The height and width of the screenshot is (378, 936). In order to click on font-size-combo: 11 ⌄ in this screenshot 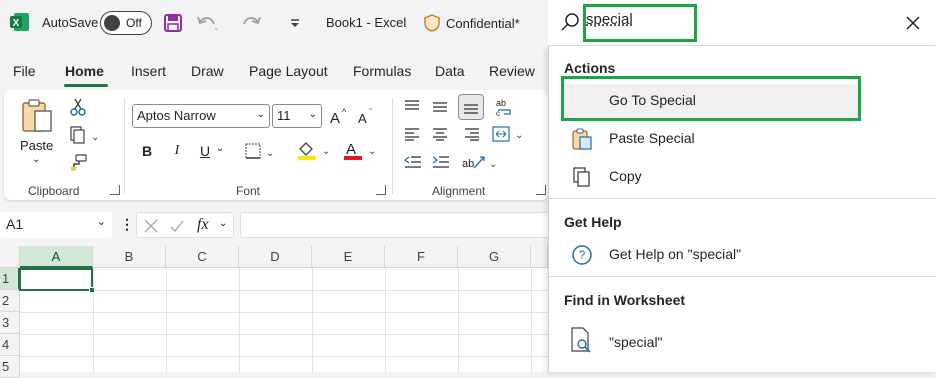, I will do `click(297, 116)`.